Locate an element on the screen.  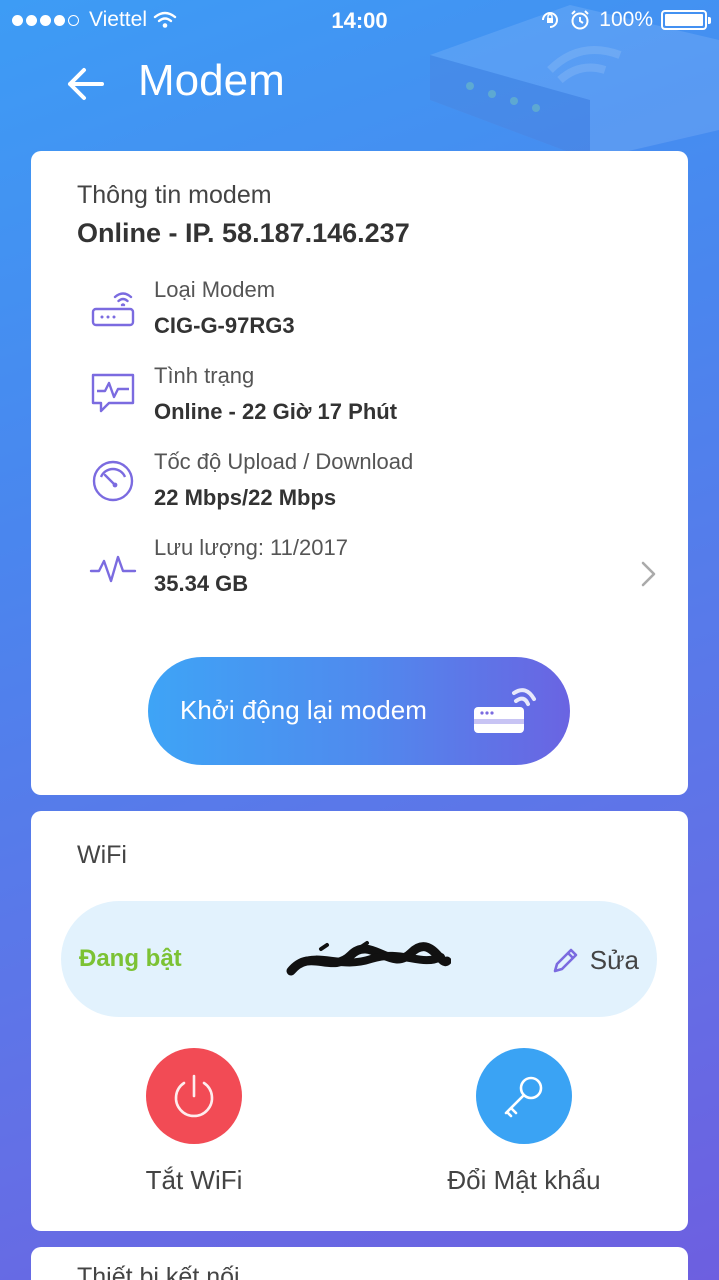
restart-modem-button: Khởi động lại modem is located at coordinates (359, 711).